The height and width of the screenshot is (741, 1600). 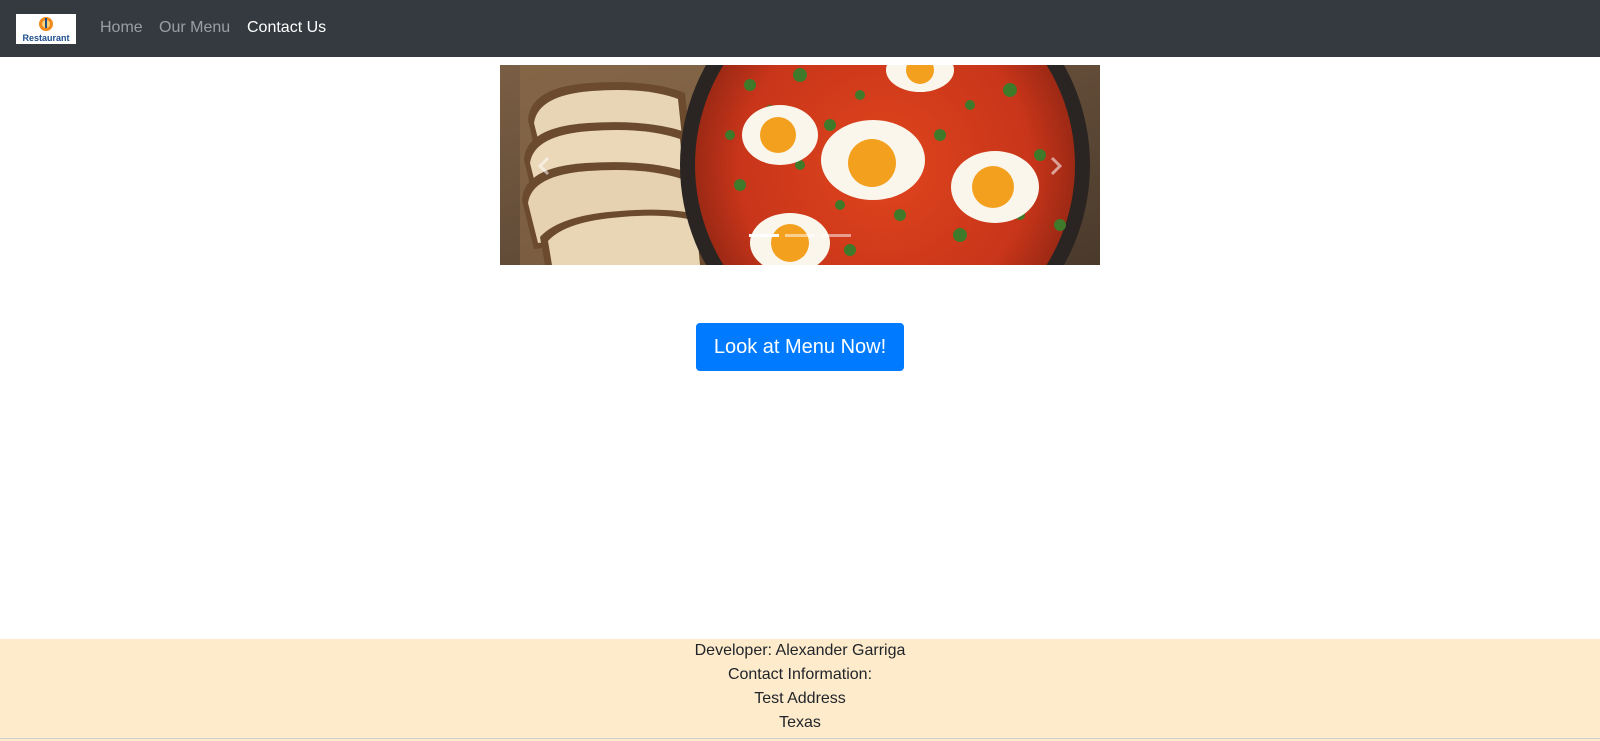 I want to click on restaurant-logo-image: Restaurant, so click(x=46, y=29).